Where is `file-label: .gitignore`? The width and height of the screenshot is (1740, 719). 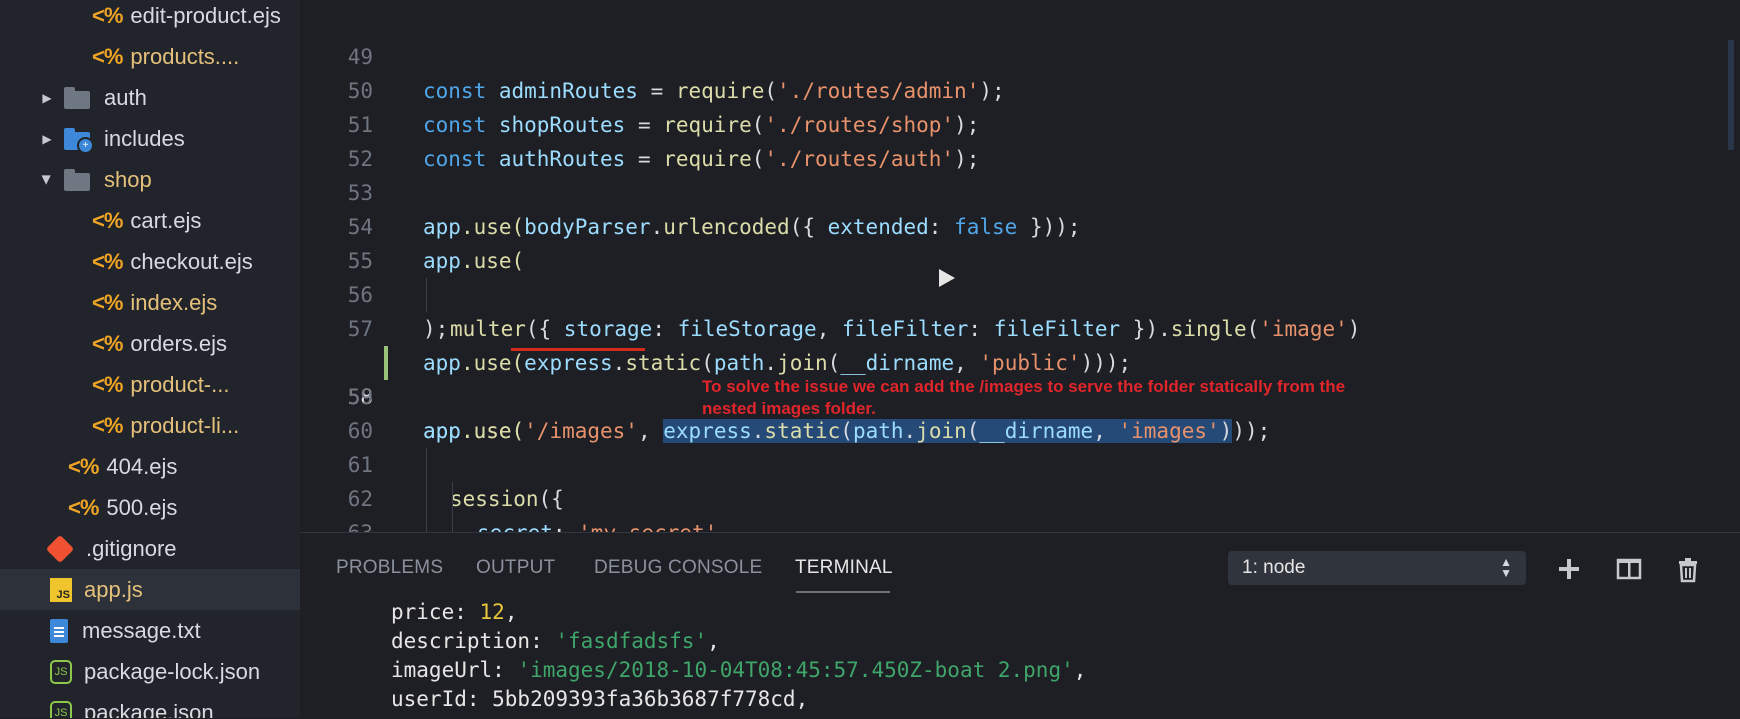 file-label: .gitignore is located at coordinates (131, 548).